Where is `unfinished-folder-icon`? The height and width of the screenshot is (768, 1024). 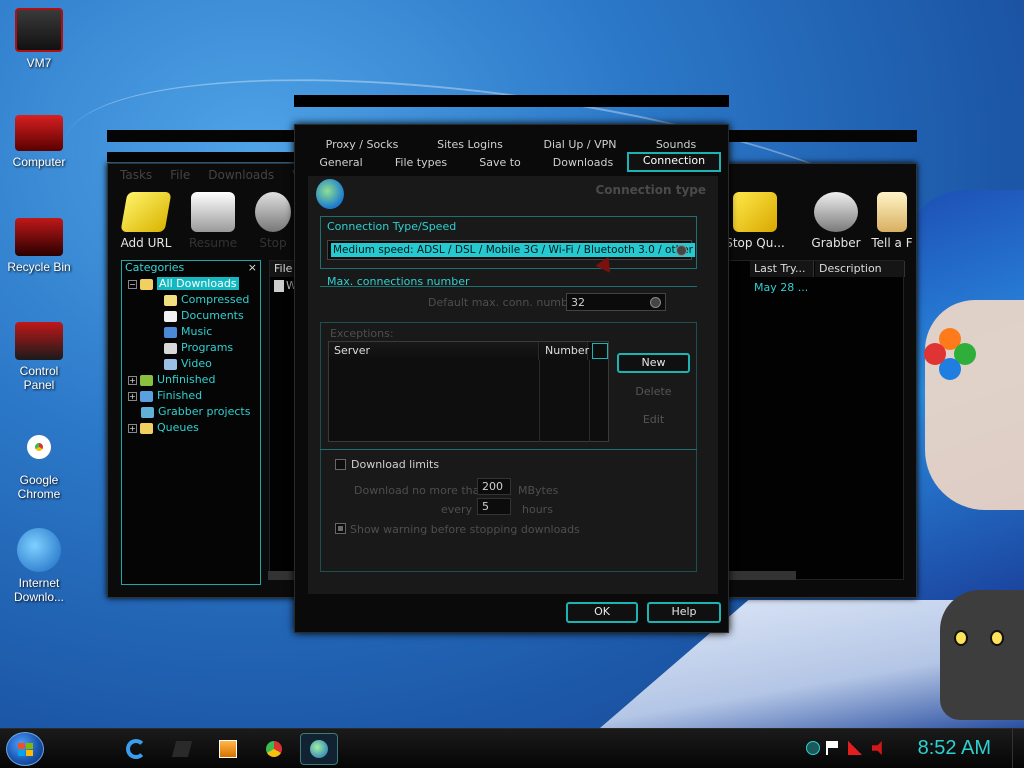 unfinished-folder-icon is located at coordinates (146, 380).